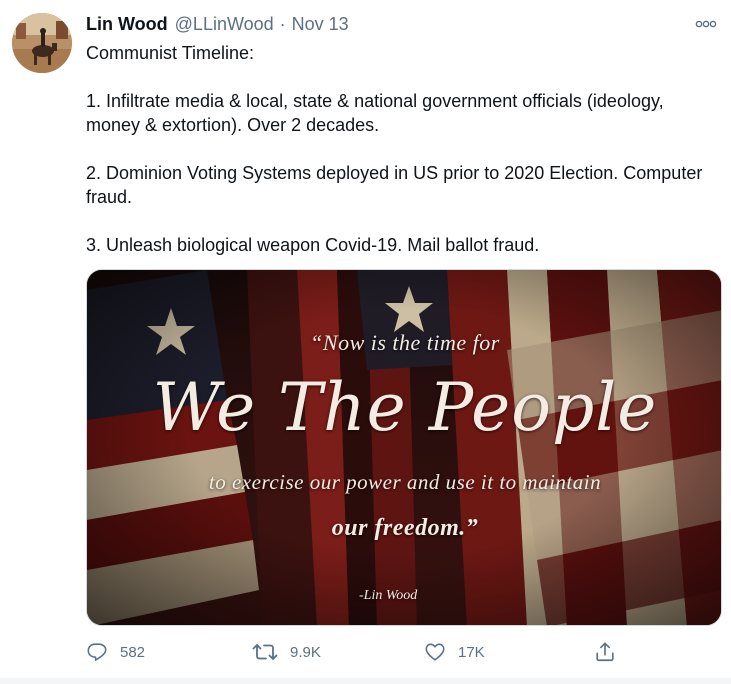 The height and width of the screenshot is (684, 731). What do you see at coordinates (305, 652) in the screenshot?
I see `retweet-count: 9.9K` at bounding box center [305, 652].